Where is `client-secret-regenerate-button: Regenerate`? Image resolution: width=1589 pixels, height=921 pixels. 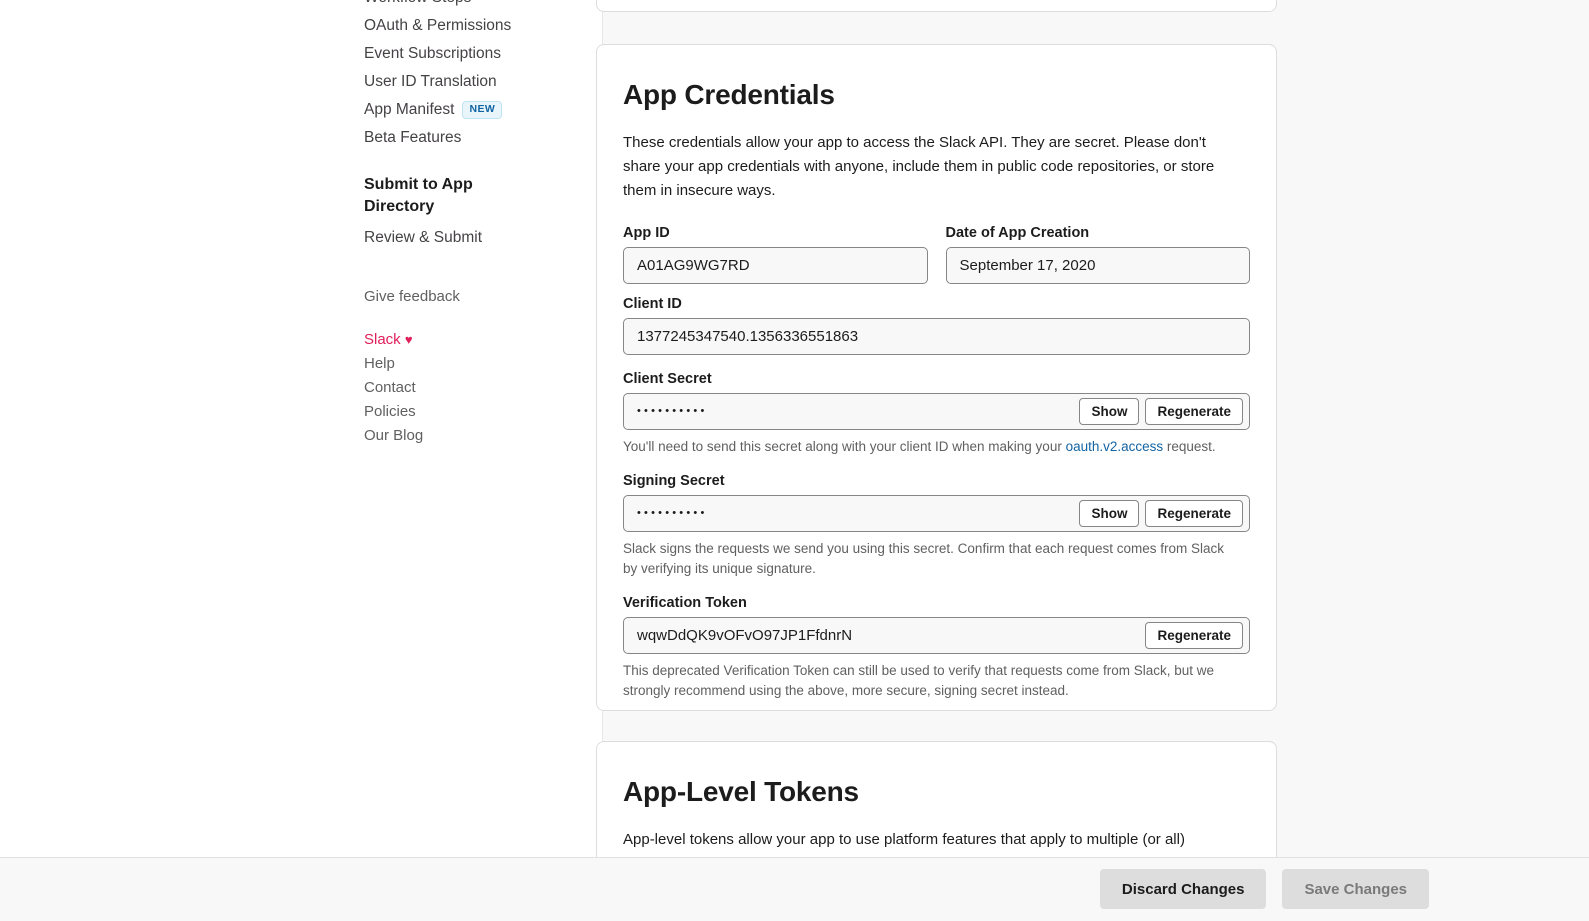
client-secret-regenerate-button: Regenerate is located at coordinates (1194, 411).